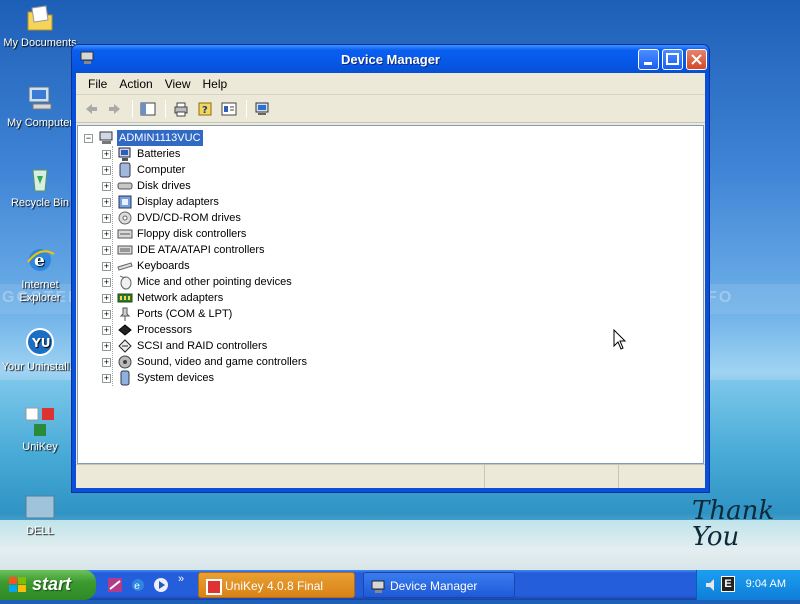 Image resolution: width=800 pixels, height=604 pixels. I want to click on menu-bar: File Action View Help, so click(390, 84).